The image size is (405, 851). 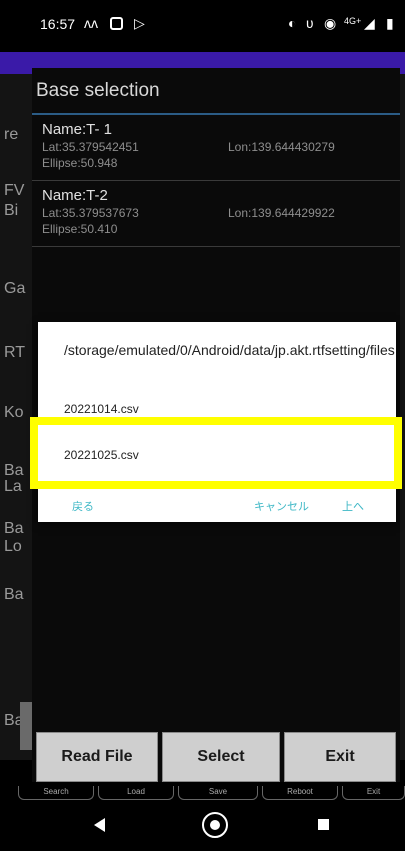 I want to click on bg-label: re, so click(x=11, y=134).